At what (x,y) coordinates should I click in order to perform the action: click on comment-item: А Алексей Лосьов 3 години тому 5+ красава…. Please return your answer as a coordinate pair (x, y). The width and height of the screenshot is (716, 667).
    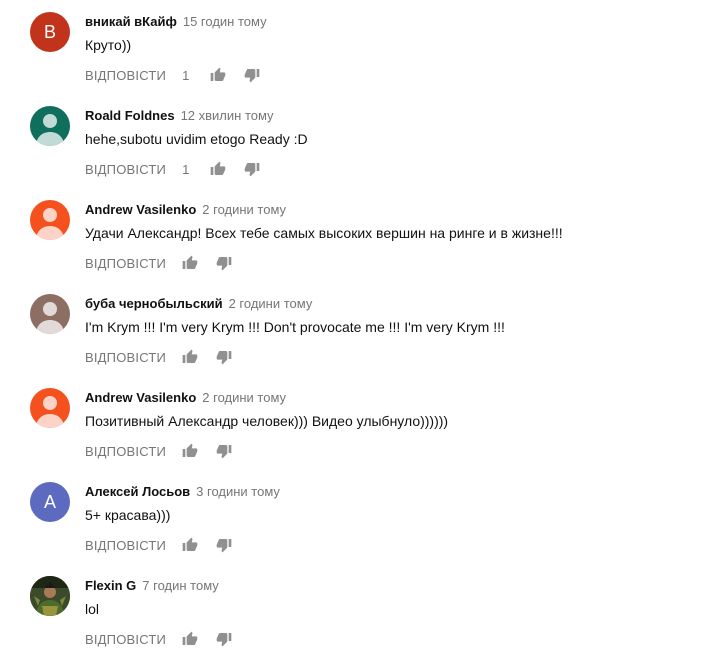
    Looking at the image, I should click on (358, 517).